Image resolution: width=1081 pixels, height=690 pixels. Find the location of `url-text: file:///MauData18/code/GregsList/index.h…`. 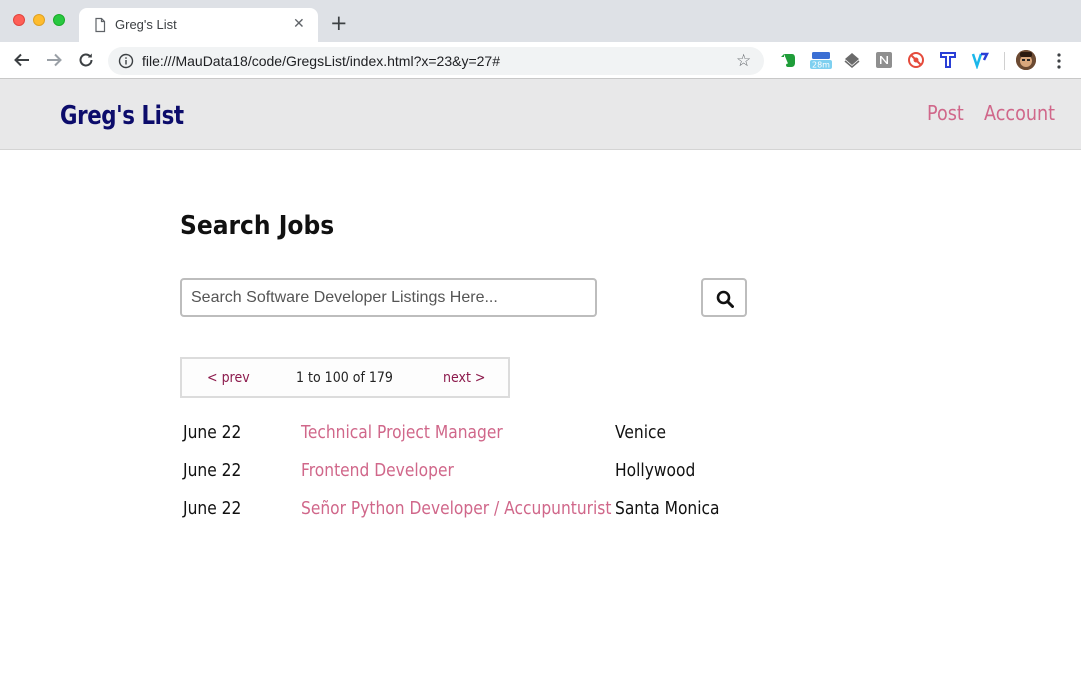

url-text: file:///MauData18/code/GregsList/index.h… is located at coordinates (321, 61).